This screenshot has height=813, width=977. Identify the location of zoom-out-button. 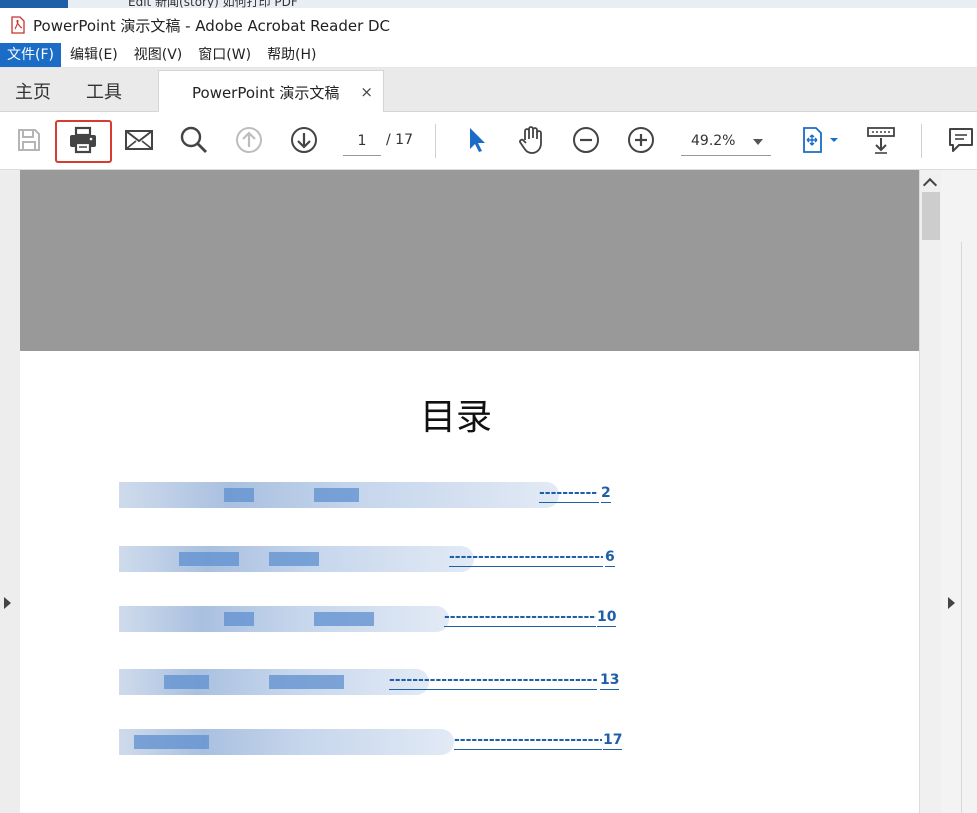
(586, 140).